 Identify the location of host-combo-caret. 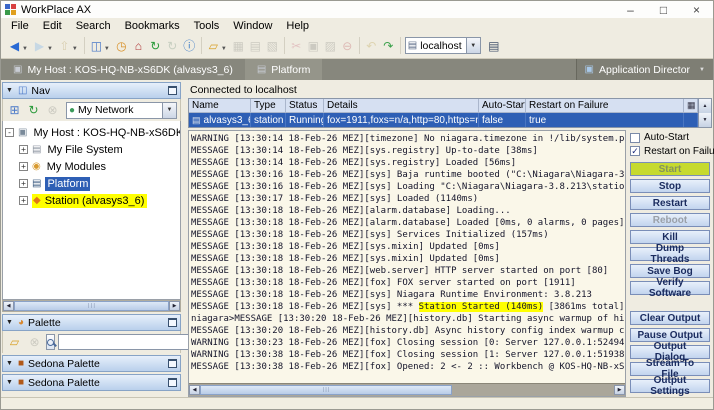
(472, 45).